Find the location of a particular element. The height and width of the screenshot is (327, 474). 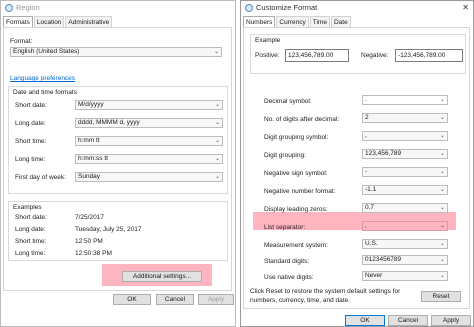

measurement-system-label: Measurement system: is located at coordinates (296, 245).